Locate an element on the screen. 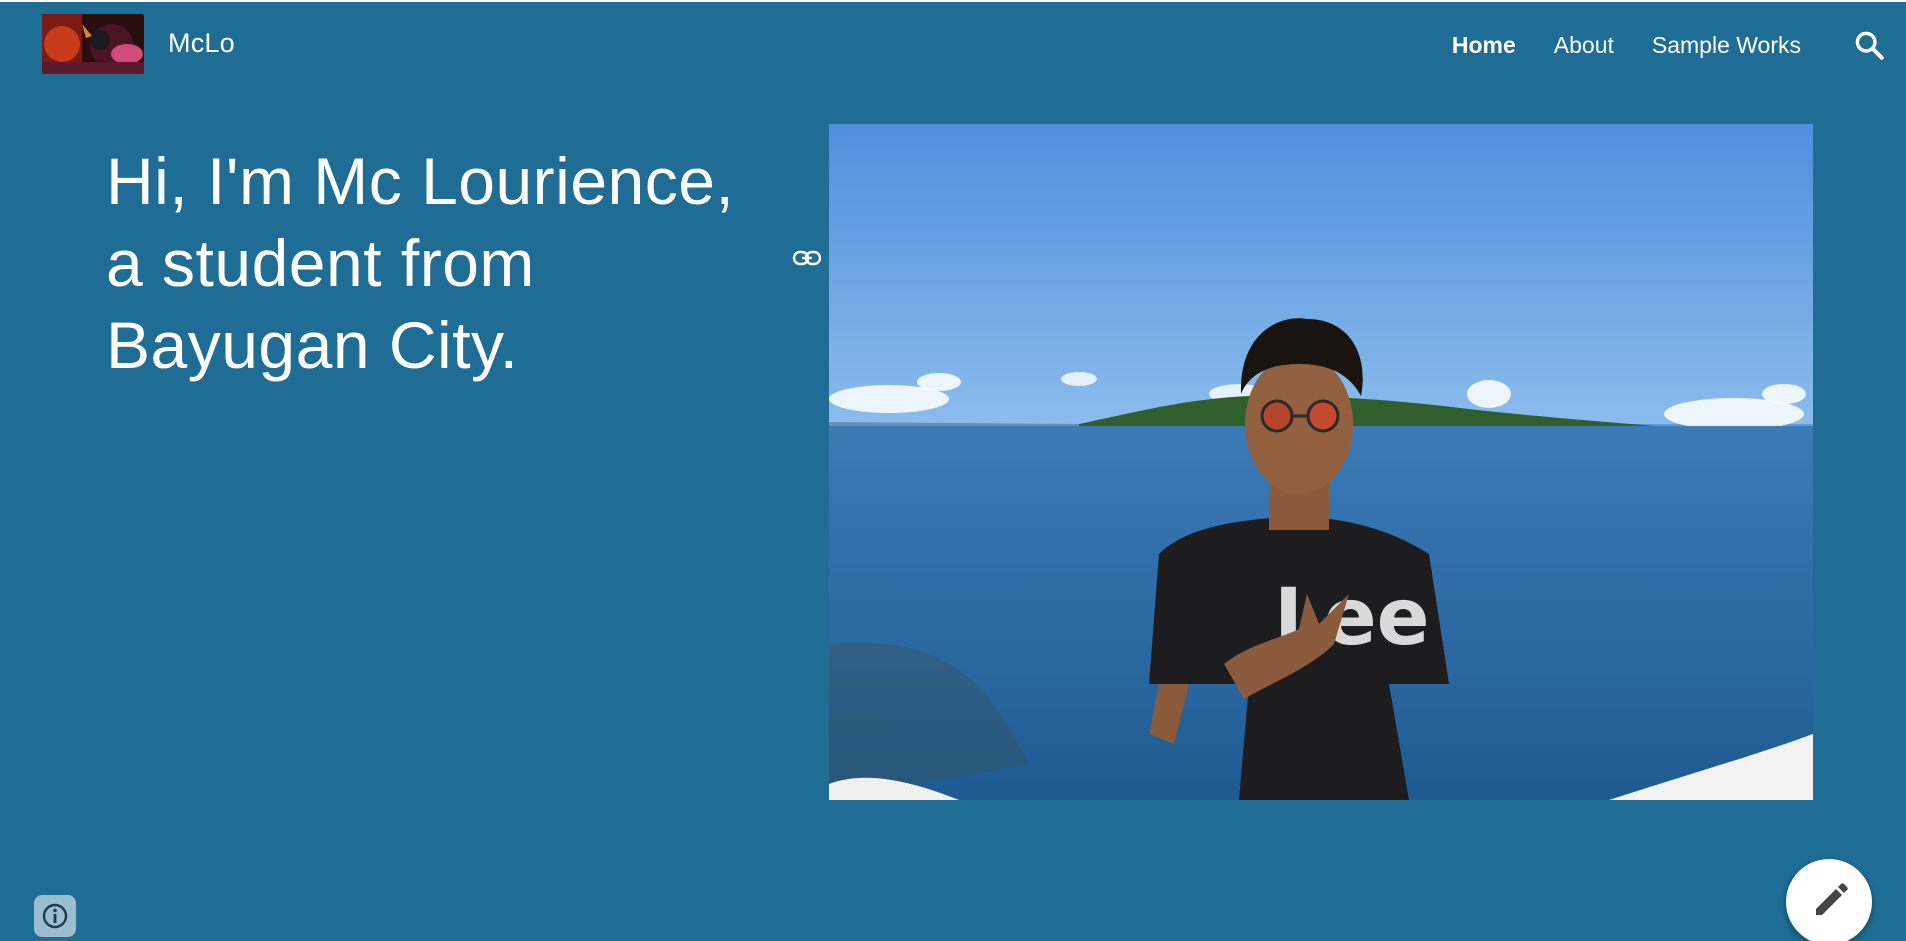 The image size is (1906, 941). link-icon is located at coordinates (807, 258).